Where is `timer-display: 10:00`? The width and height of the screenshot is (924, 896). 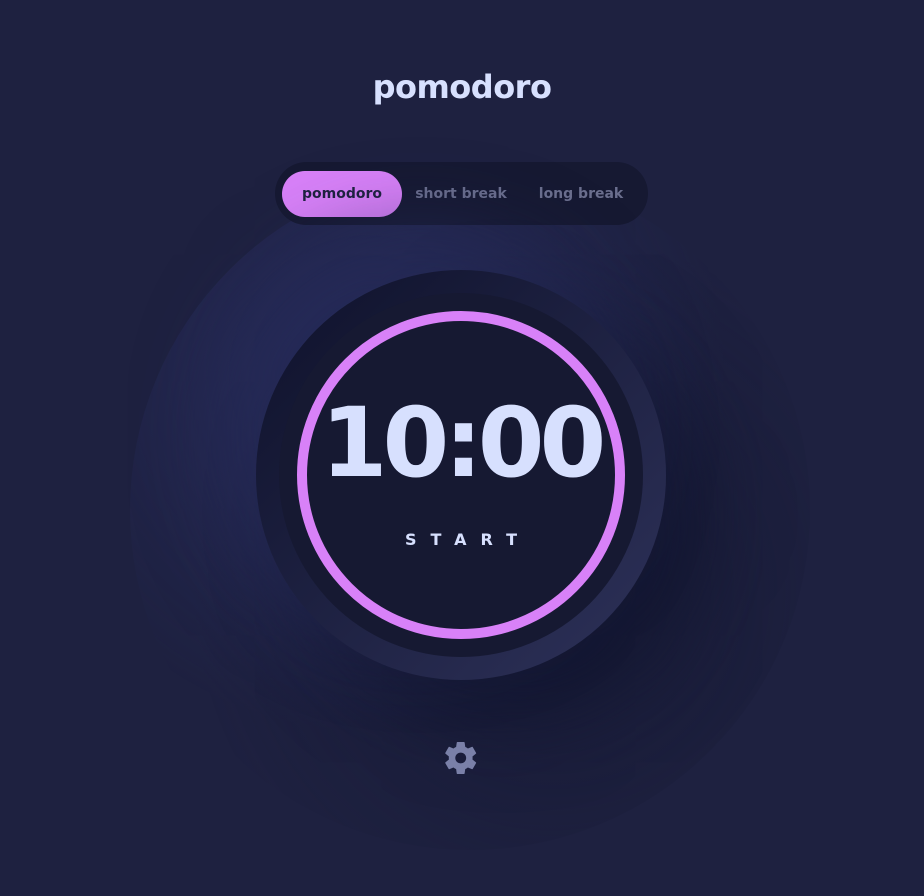
timer-display: 10:00 is located at coordinates (463, 443).